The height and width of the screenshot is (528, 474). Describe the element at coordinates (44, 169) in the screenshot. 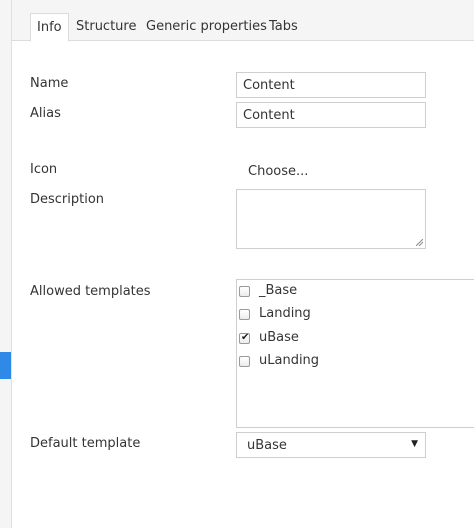

I see `icon-label: Icon` at that location.